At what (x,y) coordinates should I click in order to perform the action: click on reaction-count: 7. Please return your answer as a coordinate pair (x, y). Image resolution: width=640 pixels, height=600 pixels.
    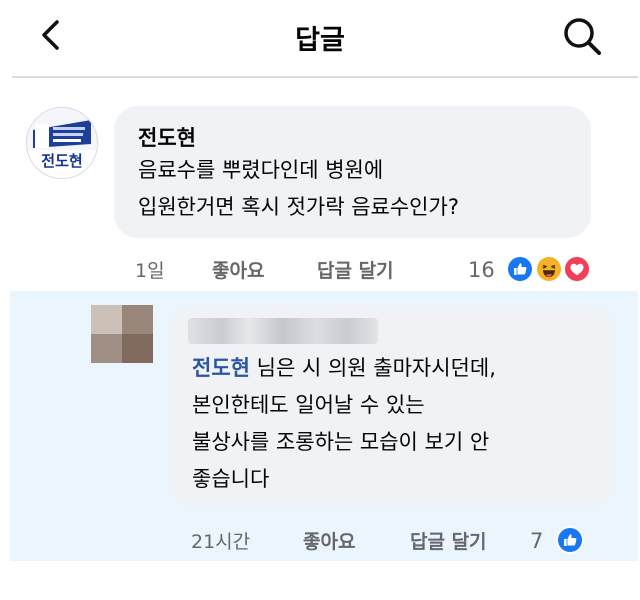
    Looking at the image, I should click on (536, 541).